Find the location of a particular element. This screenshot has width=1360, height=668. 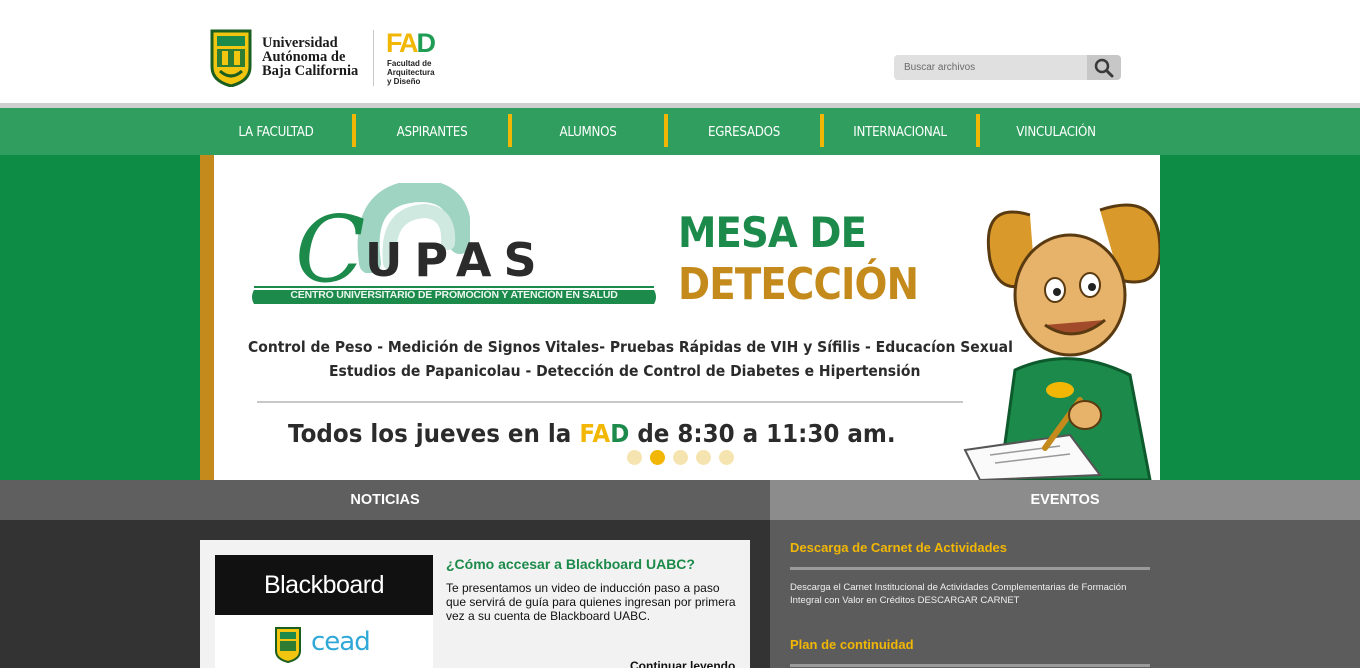

header-divider is located at coordinates (373, 58).